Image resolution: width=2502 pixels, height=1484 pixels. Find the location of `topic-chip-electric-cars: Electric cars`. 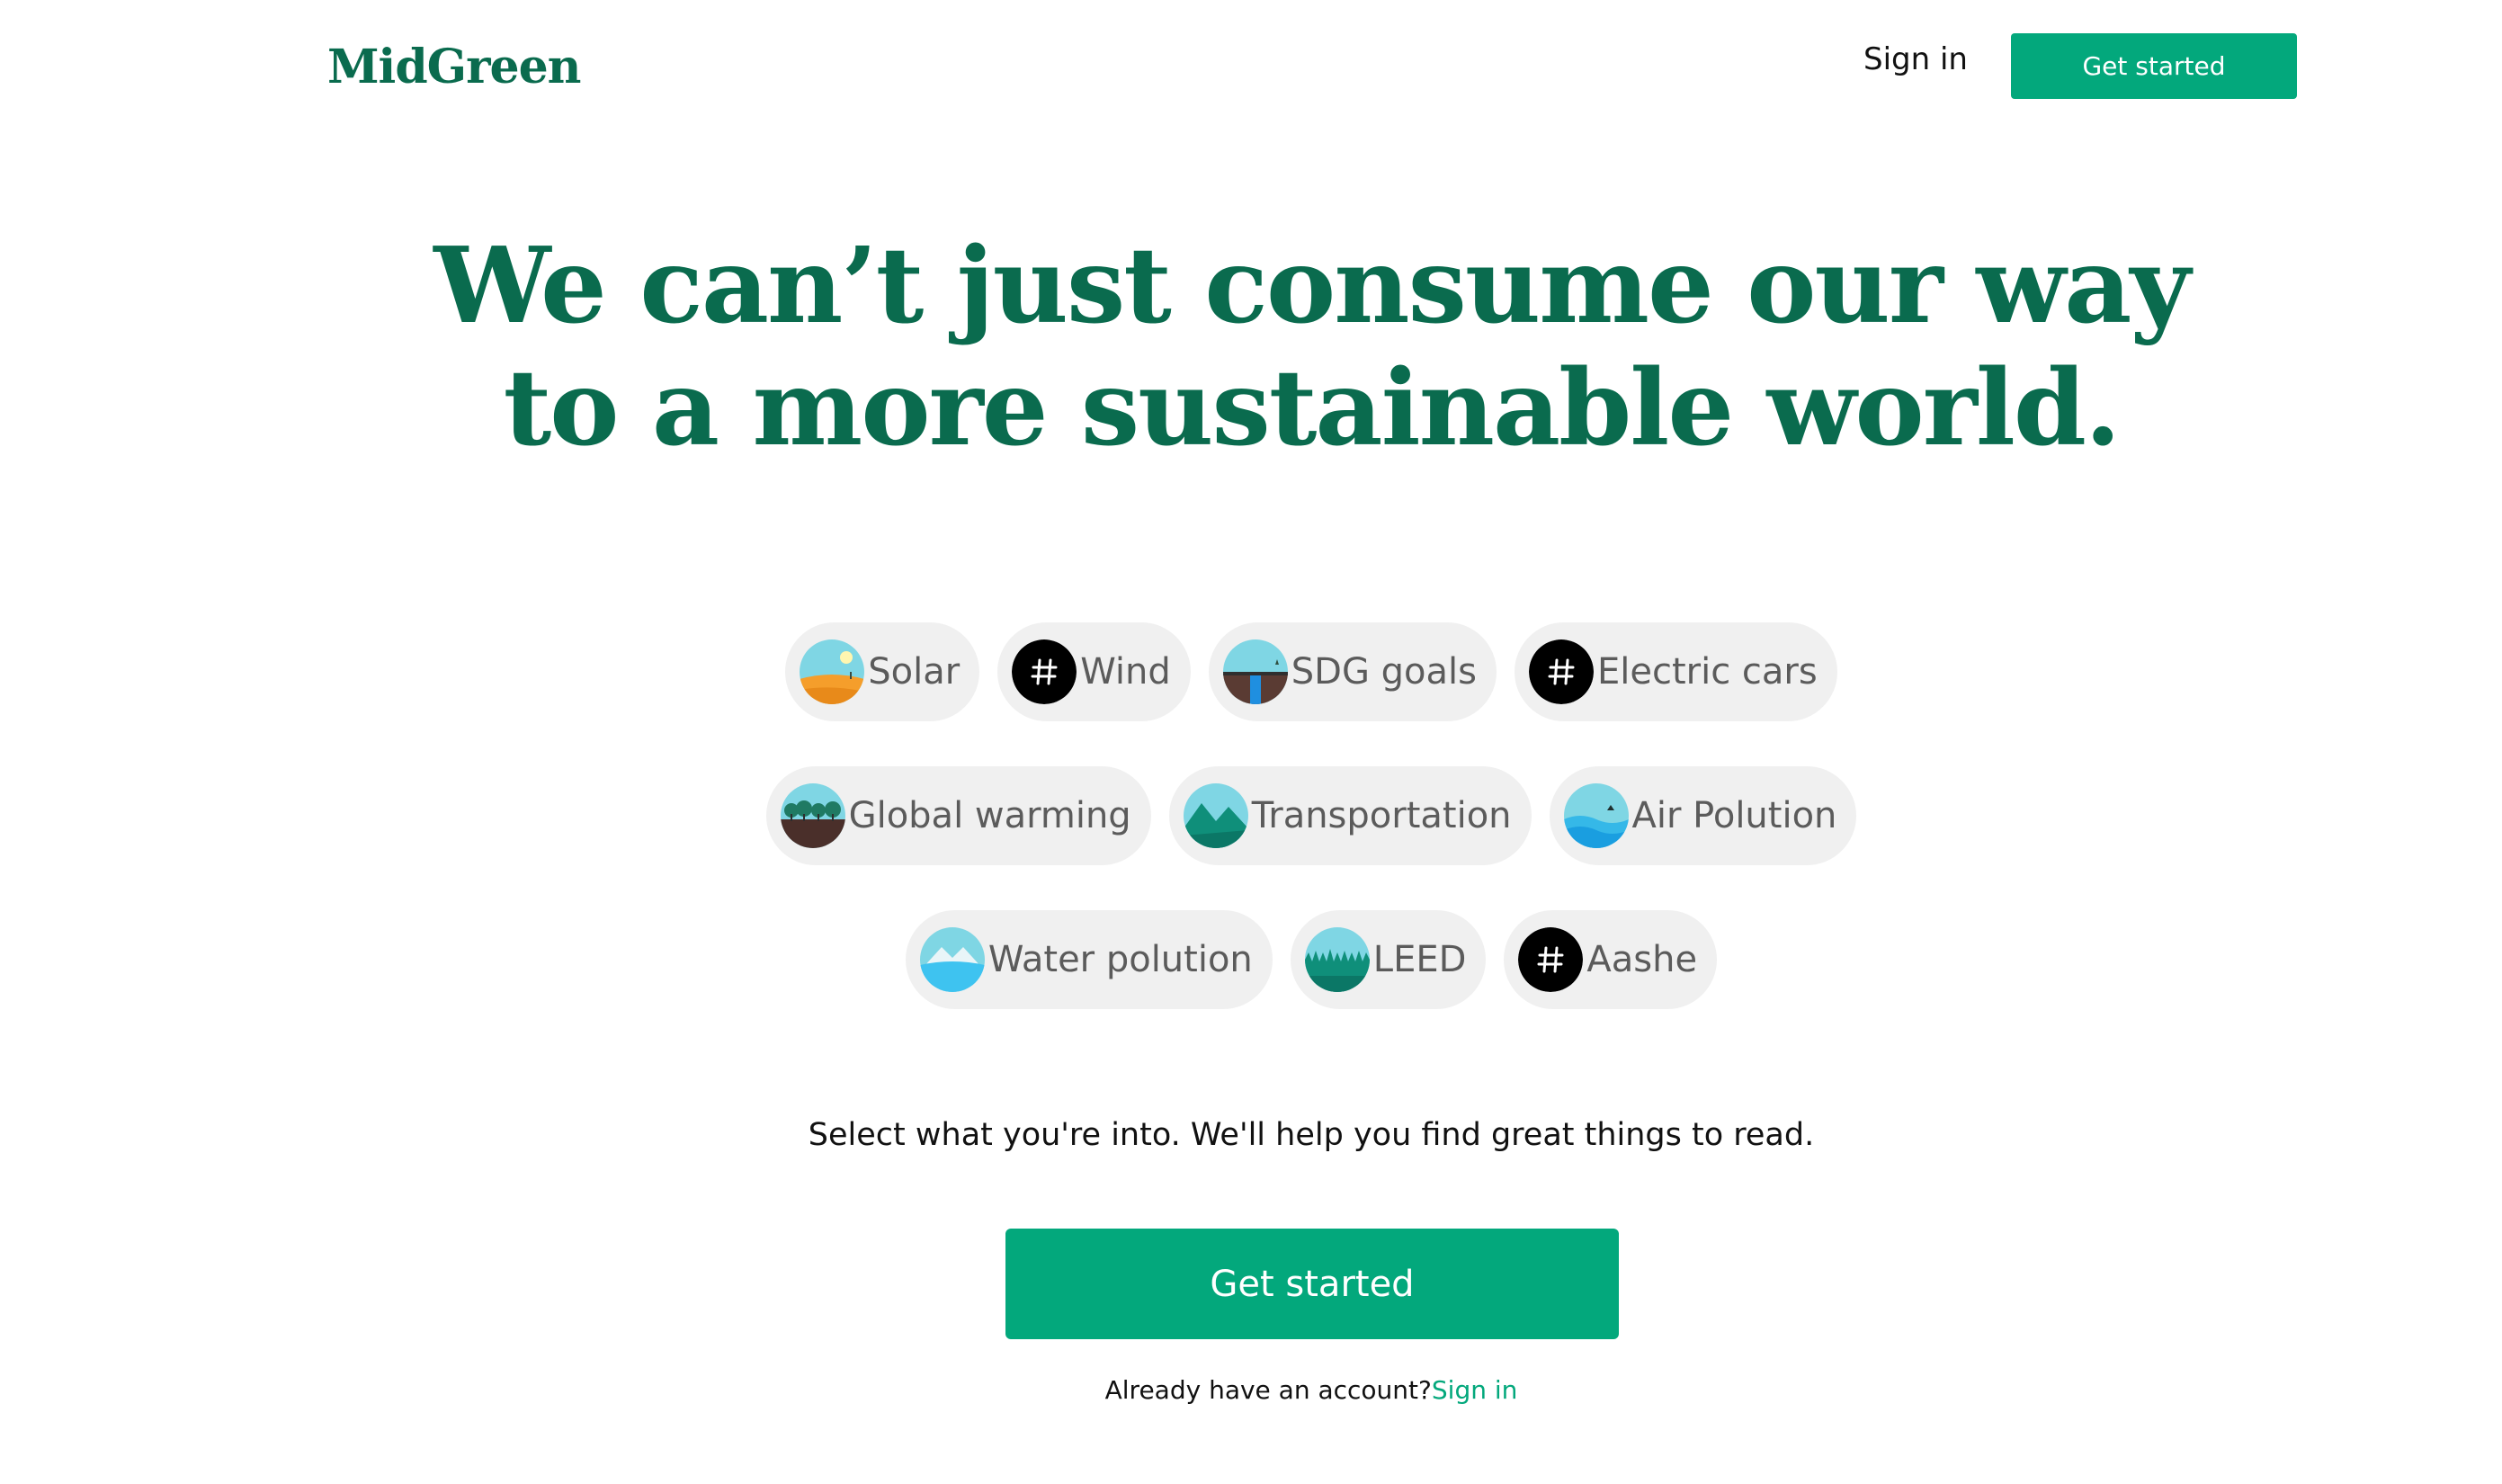

topic-chip-electric-cars: Electric cars is located at coordinates (1675, 671).